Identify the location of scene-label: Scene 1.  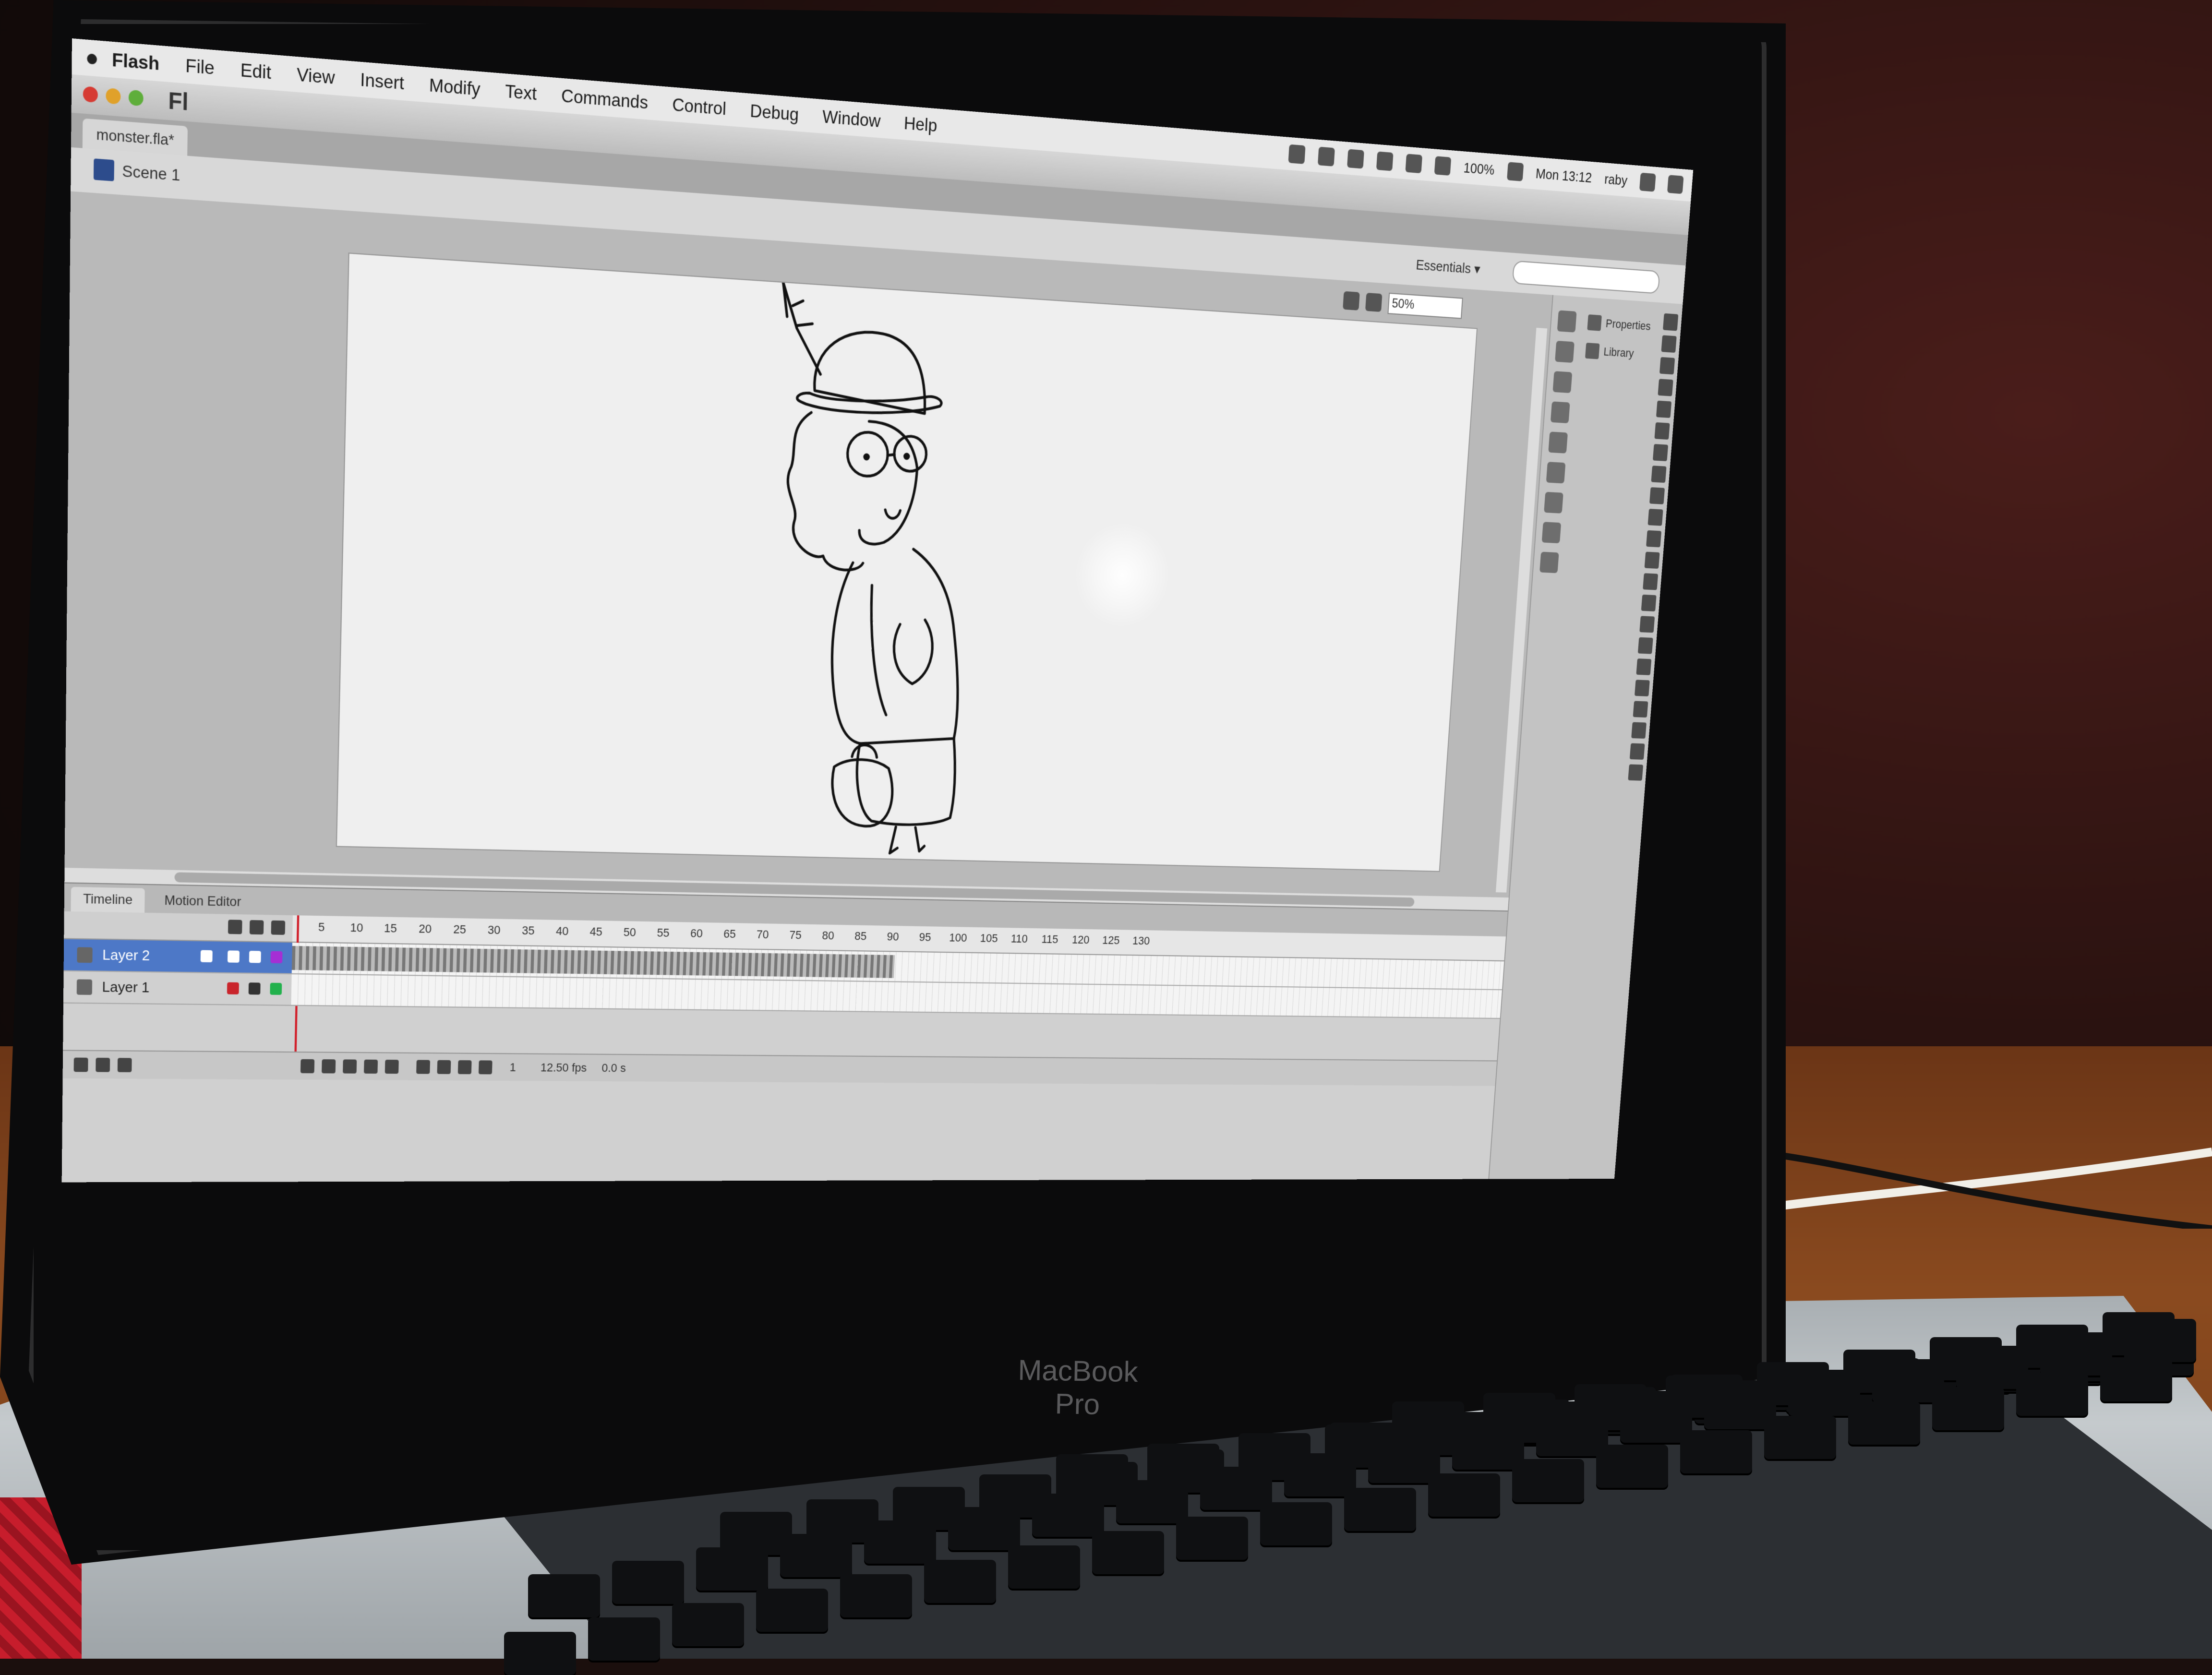
(151, 173).